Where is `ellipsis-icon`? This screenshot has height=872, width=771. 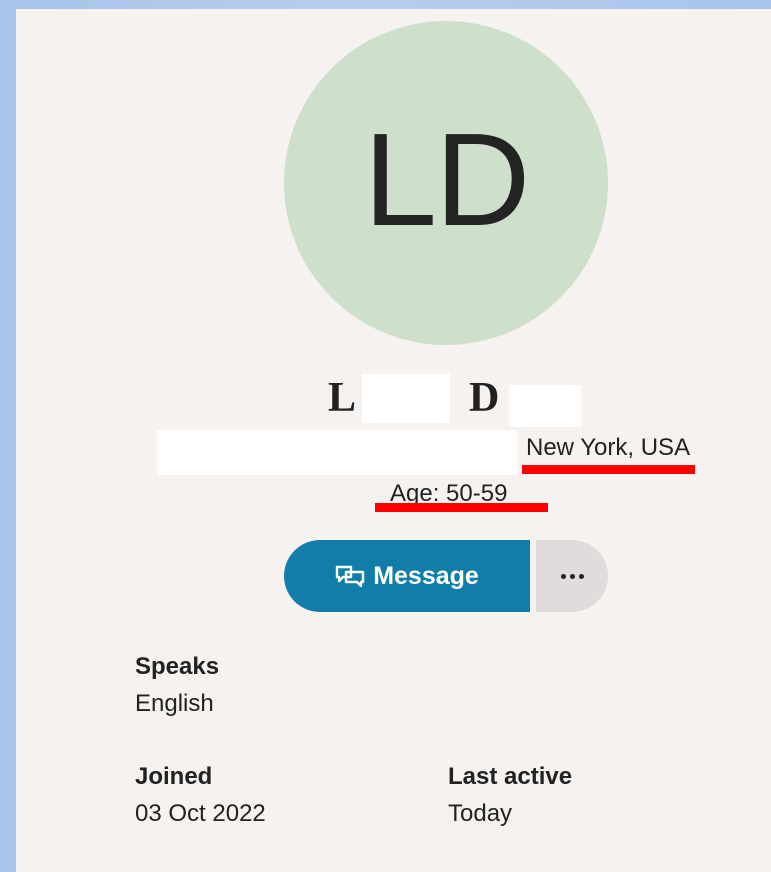
ellipsis-icon is located at coordinates (572, 576).